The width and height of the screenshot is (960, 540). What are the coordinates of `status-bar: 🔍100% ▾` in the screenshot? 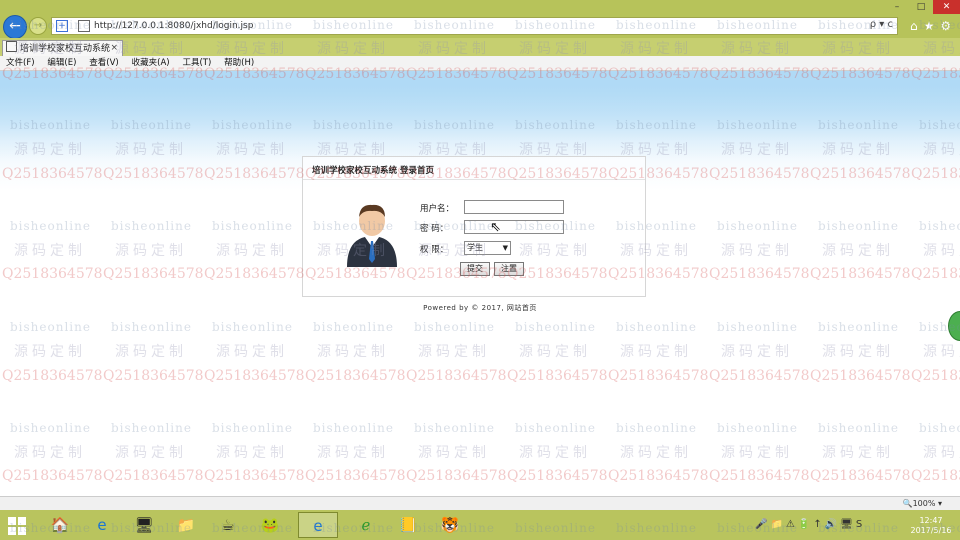 It's located at (480, 503).